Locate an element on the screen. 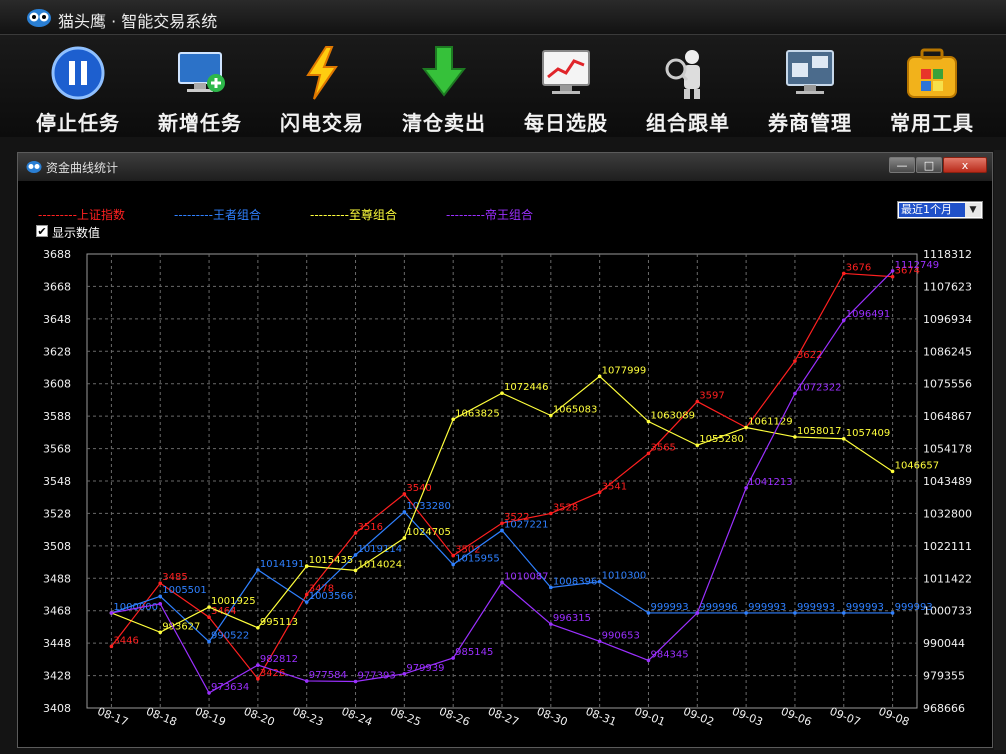 This screenshot has width=1006, height=754. clear-sell-button: 清仓卖出 is located at coordinates (444, 90).